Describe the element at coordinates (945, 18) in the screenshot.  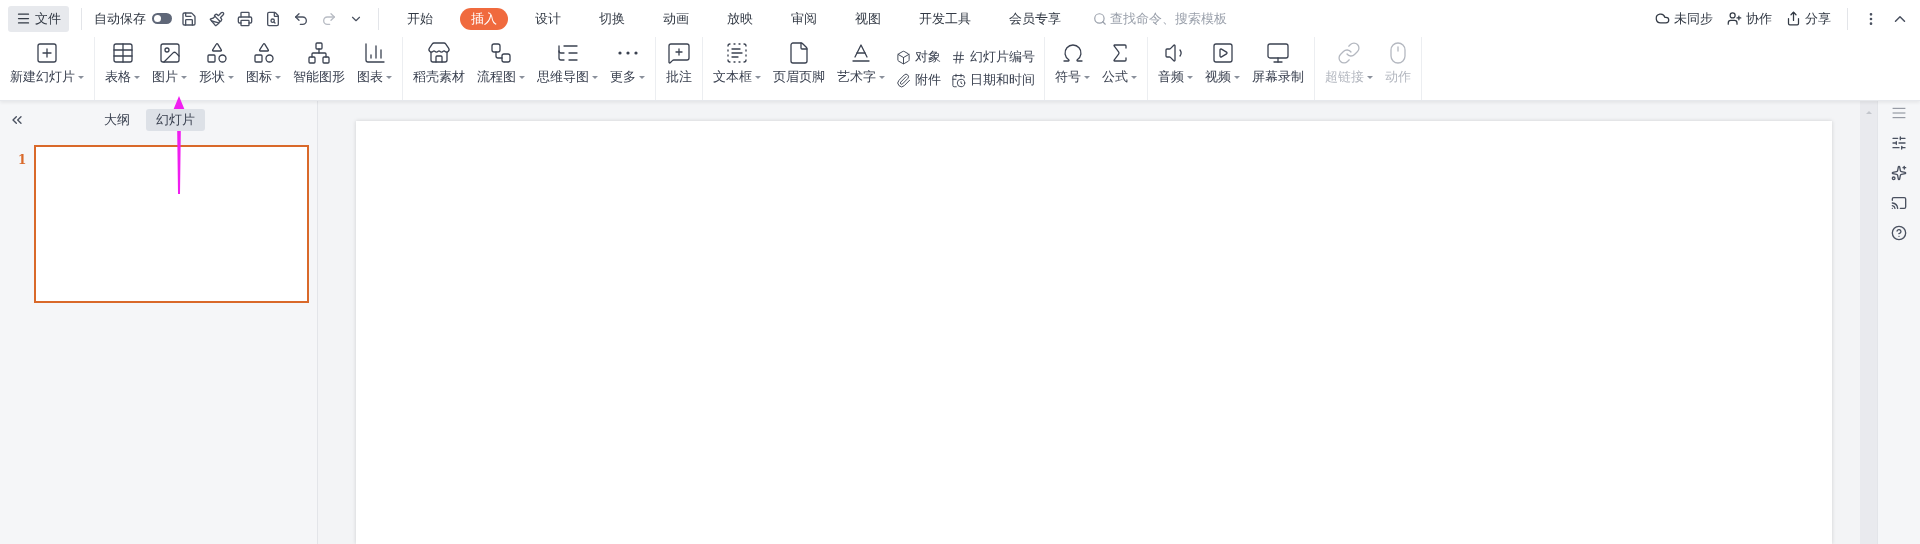
I see `ribbon-tab: 开发工具` at that location.